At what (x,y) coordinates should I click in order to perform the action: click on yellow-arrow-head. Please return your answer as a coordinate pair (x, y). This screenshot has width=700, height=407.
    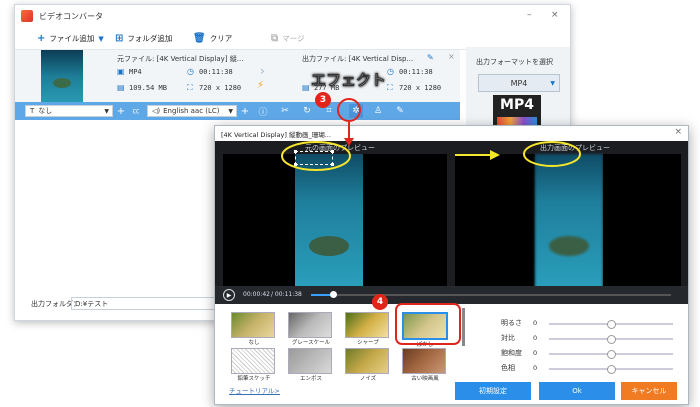
    Looking at the image, I should click on (495, 155).